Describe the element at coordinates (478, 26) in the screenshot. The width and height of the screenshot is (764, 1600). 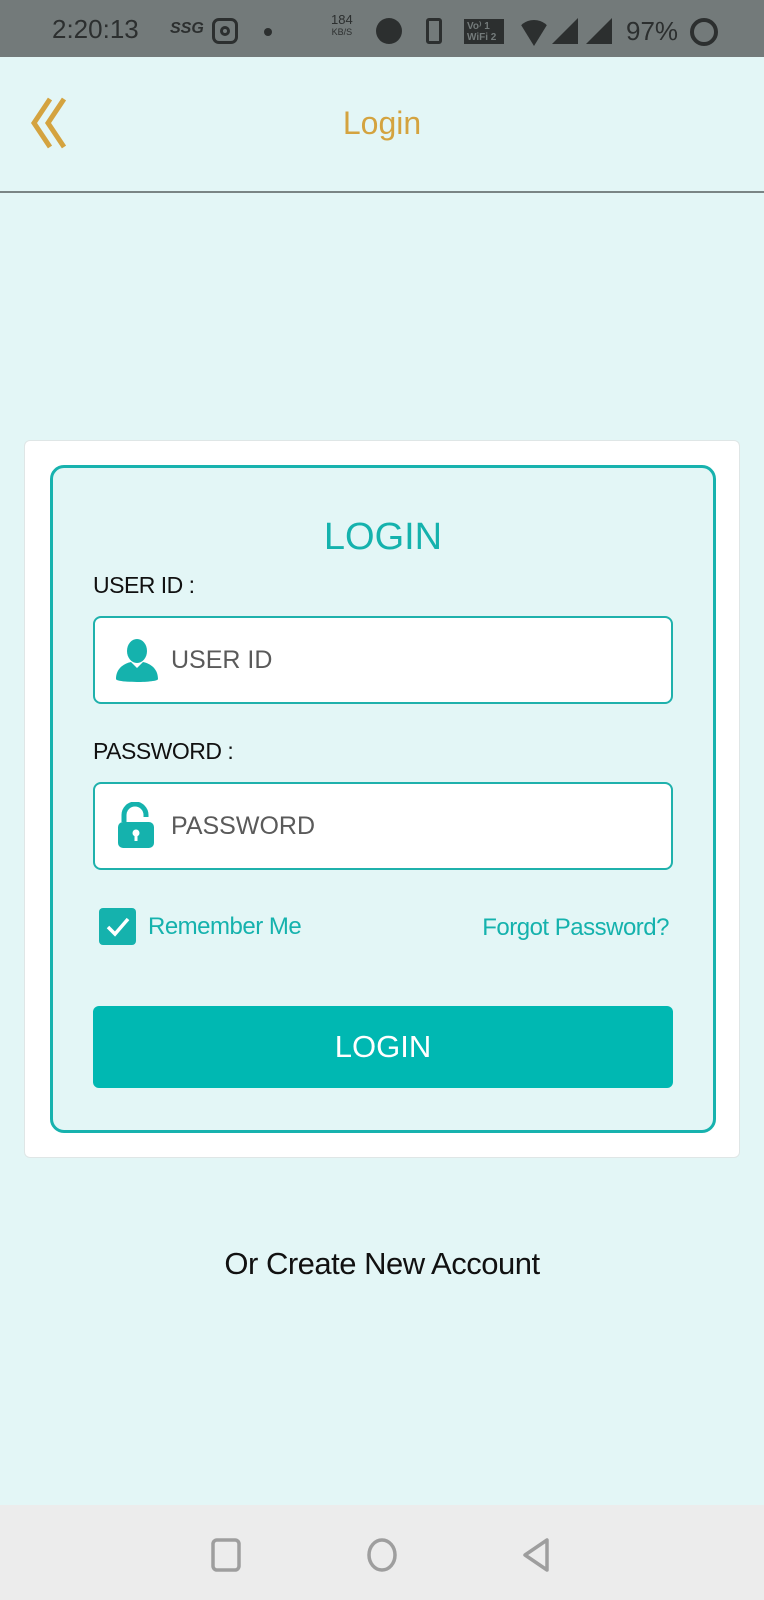
I see `volte-label: Vo⁾ 1` at that location.